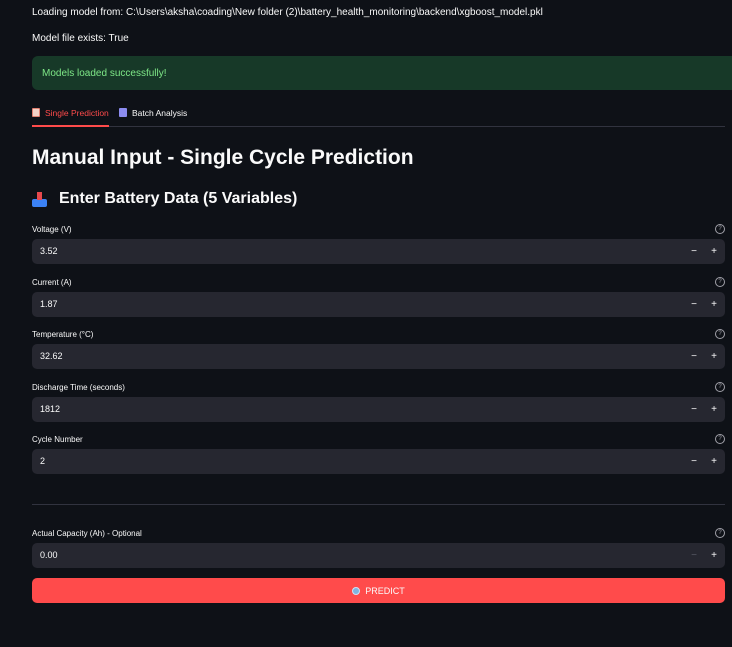 The height and width of the screenshot is (647, 732). I want to click on discharge-time-input: 1812 − +, so click(378, 409).